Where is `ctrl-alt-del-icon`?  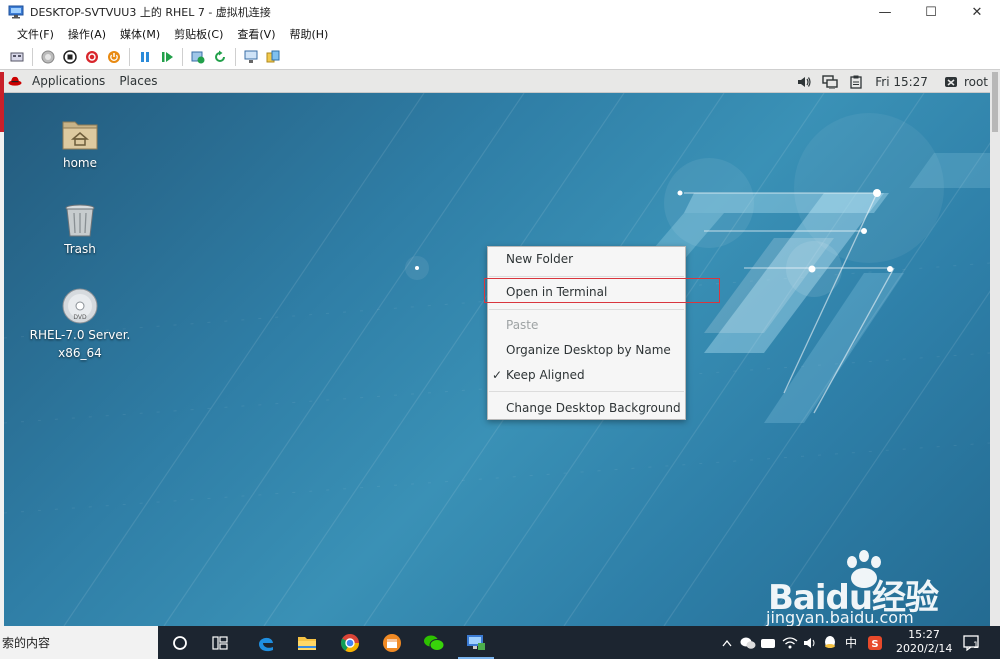
ctrl-alt-del-icon is located at coordinates (17, 57).